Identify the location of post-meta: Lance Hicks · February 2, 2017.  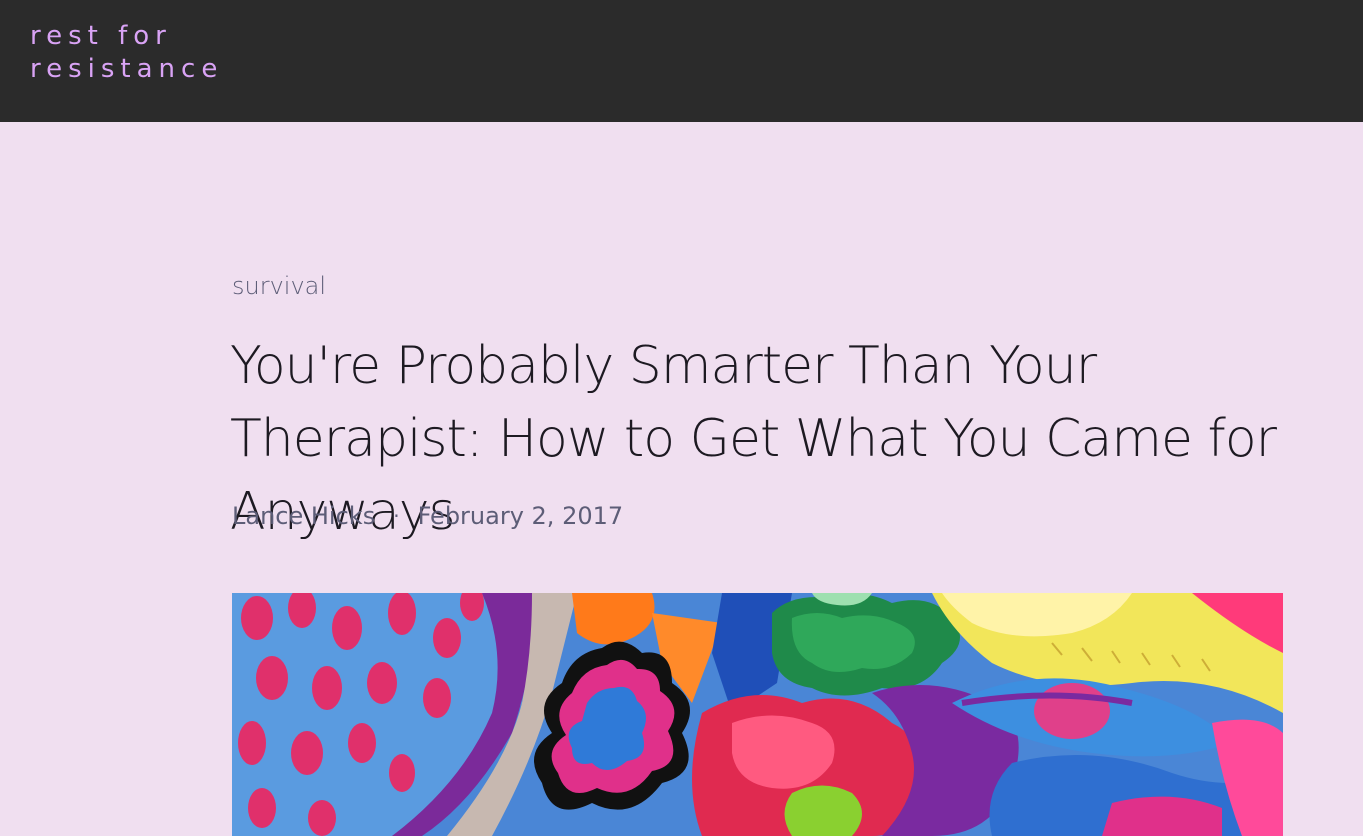
(427, 516).